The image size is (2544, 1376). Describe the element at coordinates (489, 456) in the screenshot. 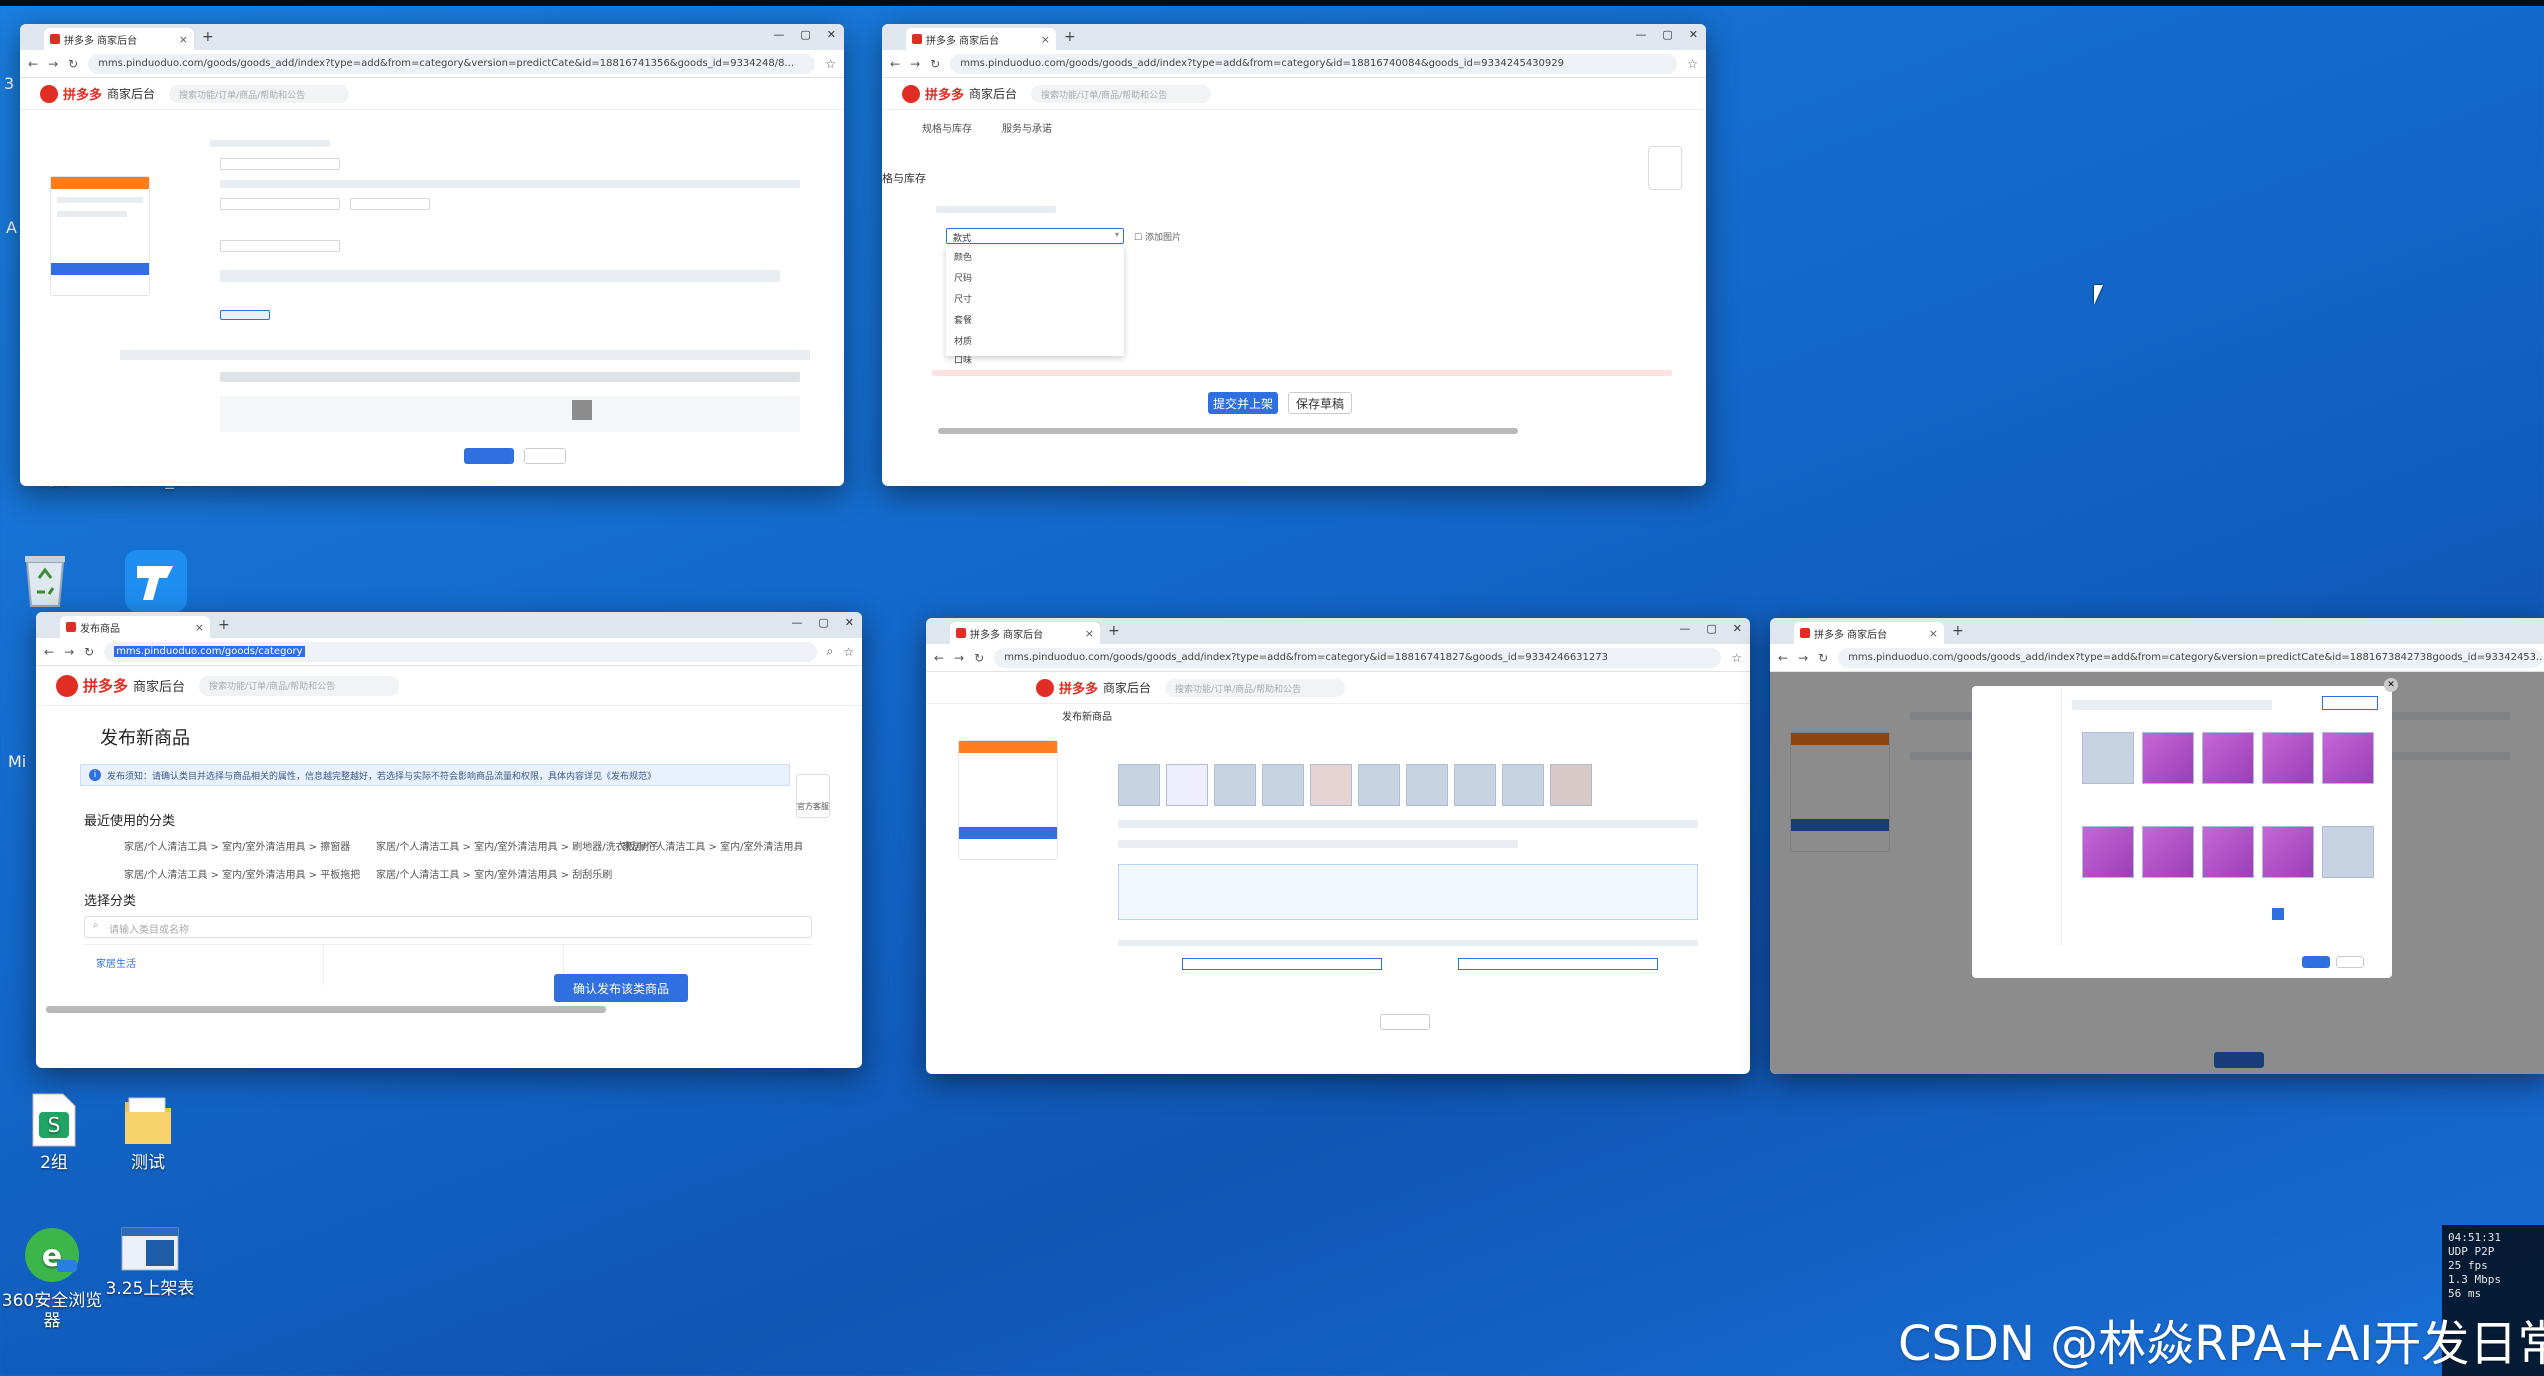

I see `submit-button` at that location.